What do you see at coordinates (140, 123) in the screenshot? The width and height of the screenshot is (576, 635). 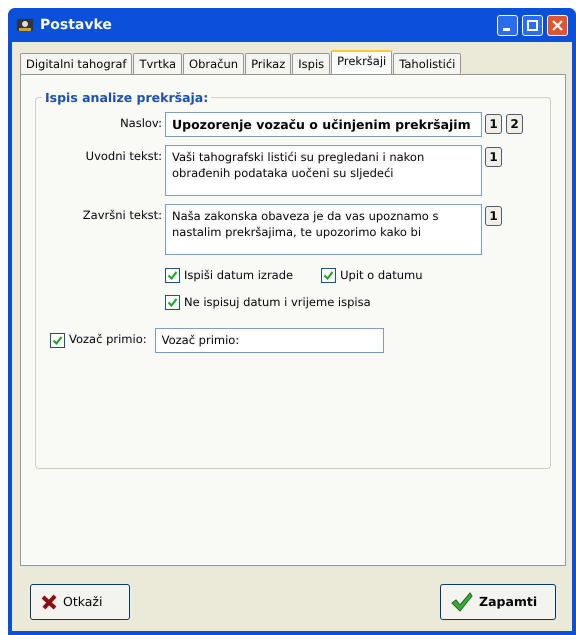 I see `field-label: Naslov:` at bounding box center [140, 123].